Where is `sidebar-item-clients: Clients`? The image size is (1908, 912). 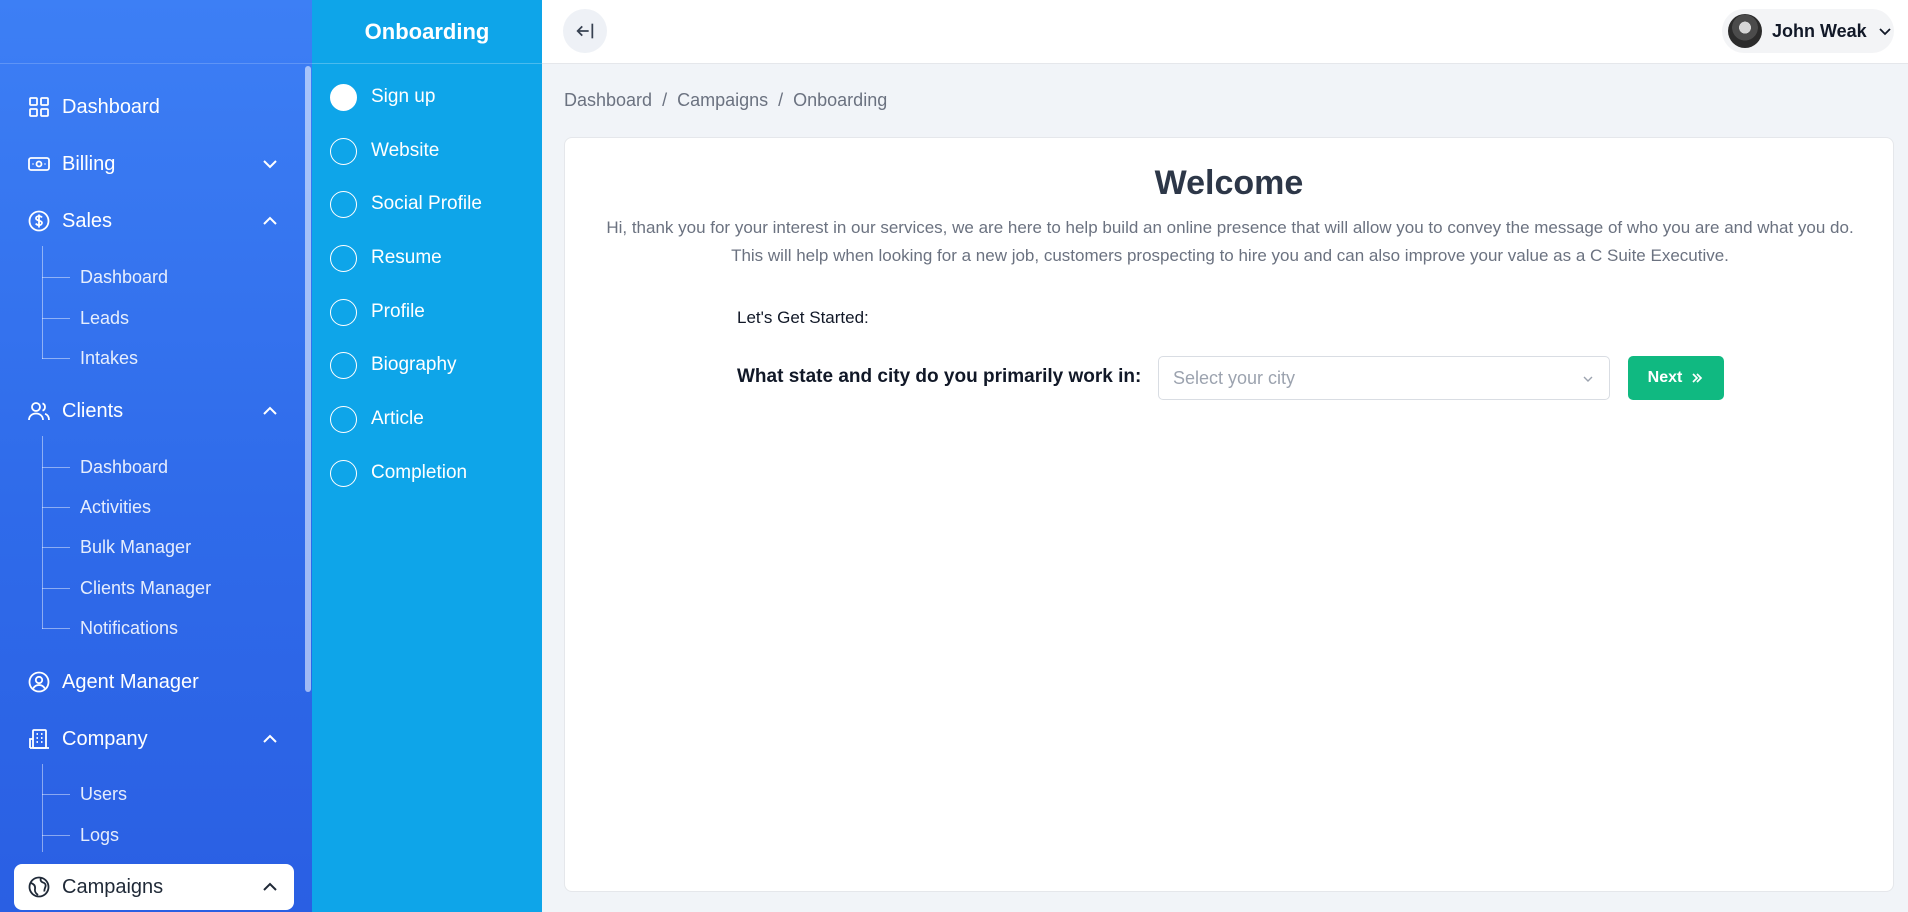
sidebar-item-clients: Clients is located at coordinates (154, 411).